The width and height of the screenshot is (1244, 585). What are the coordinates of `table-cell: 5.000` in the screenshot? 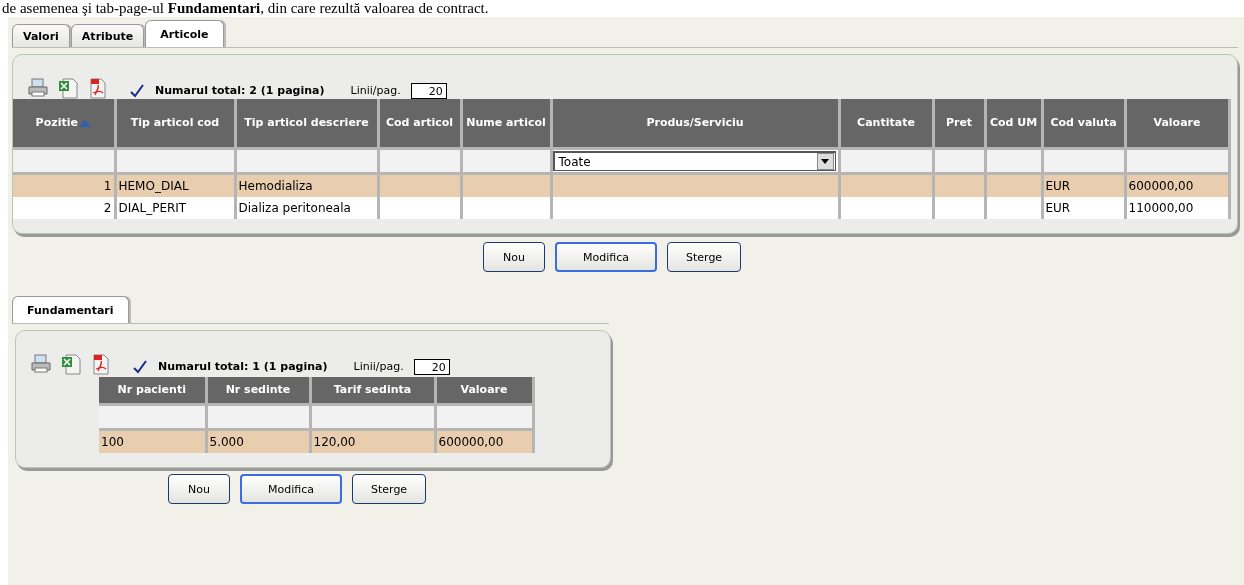 It's located at (226, 442).